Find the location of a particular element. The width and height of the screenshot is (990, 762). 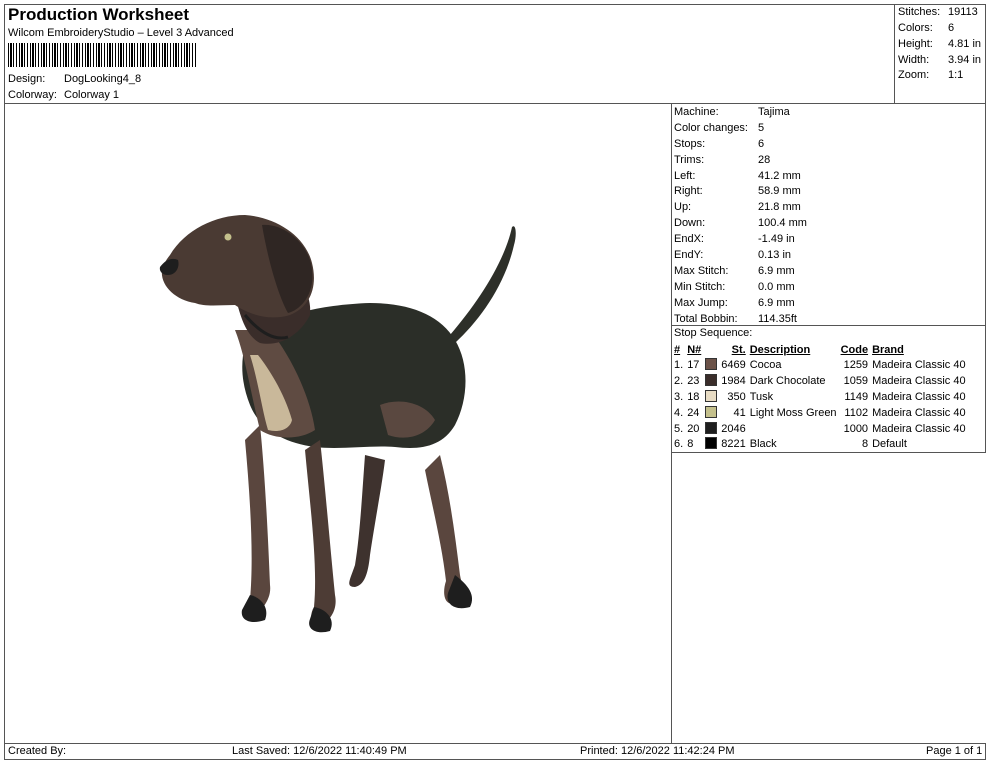

machine-info-label: EndX: is located at coordinates (689, 239).